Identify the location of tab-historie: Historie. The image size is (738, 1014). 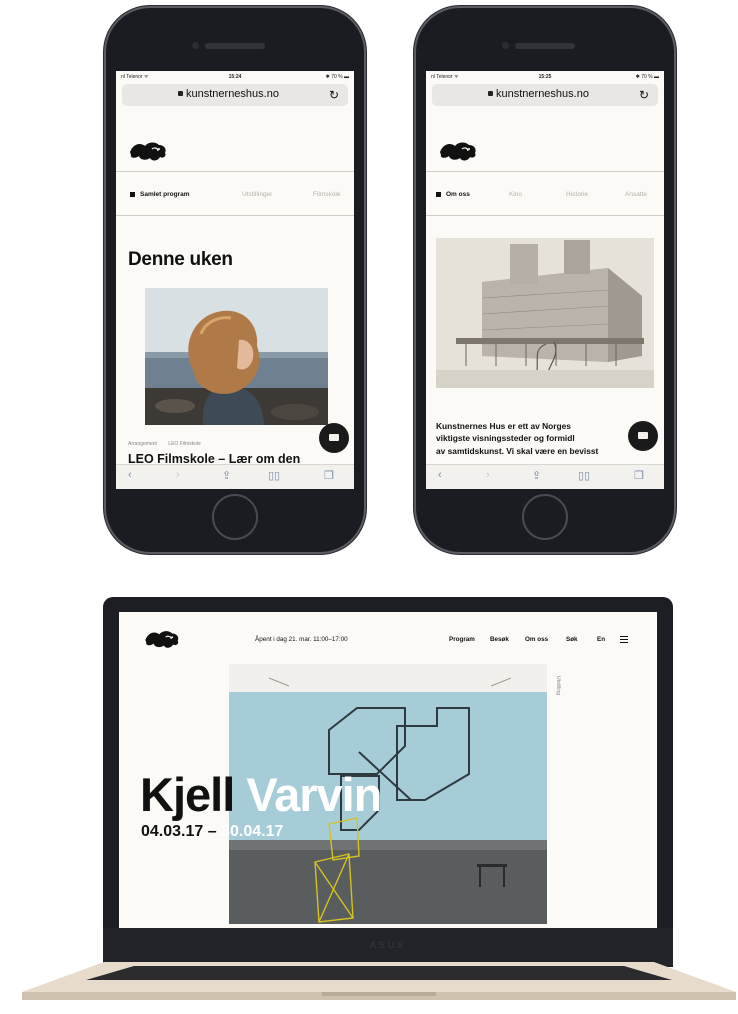
(577, 194).